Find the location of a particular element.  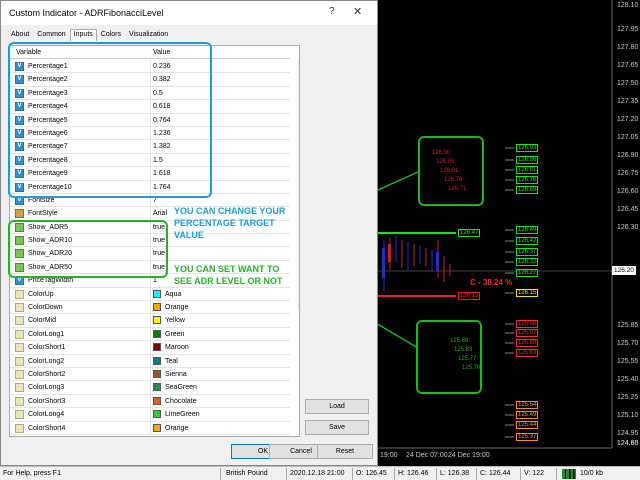

level-label: 125.37 is located at coordinates (527, 437).